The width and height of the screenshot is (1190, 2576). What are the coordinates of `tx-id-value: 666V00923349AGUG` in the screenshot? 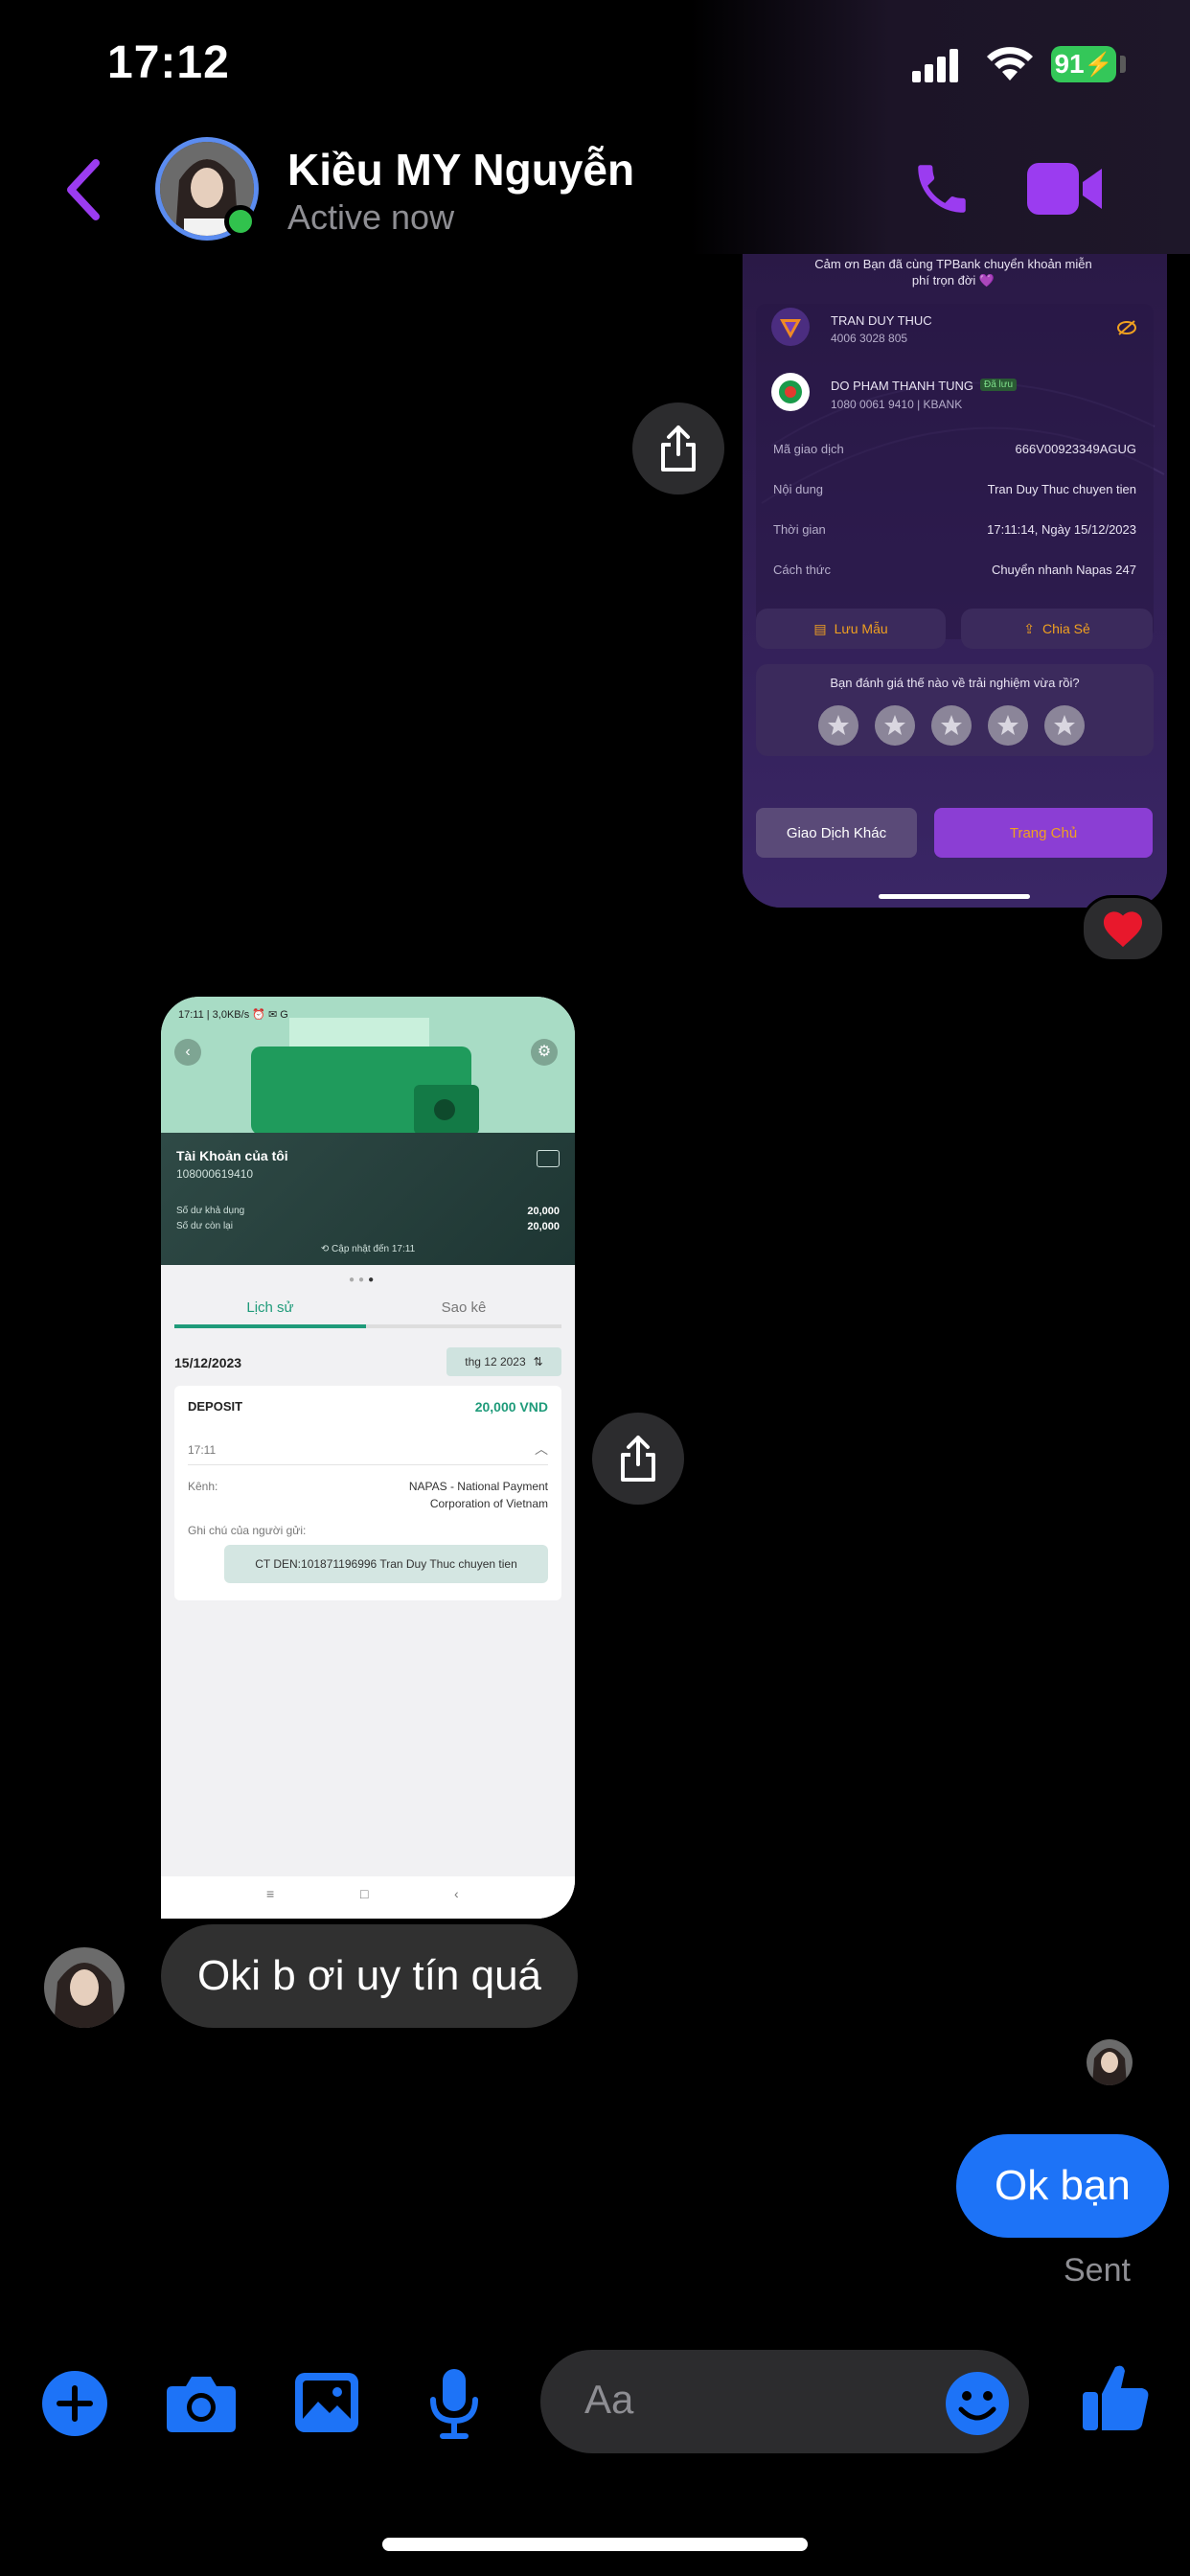 It's located at (1075, 449).